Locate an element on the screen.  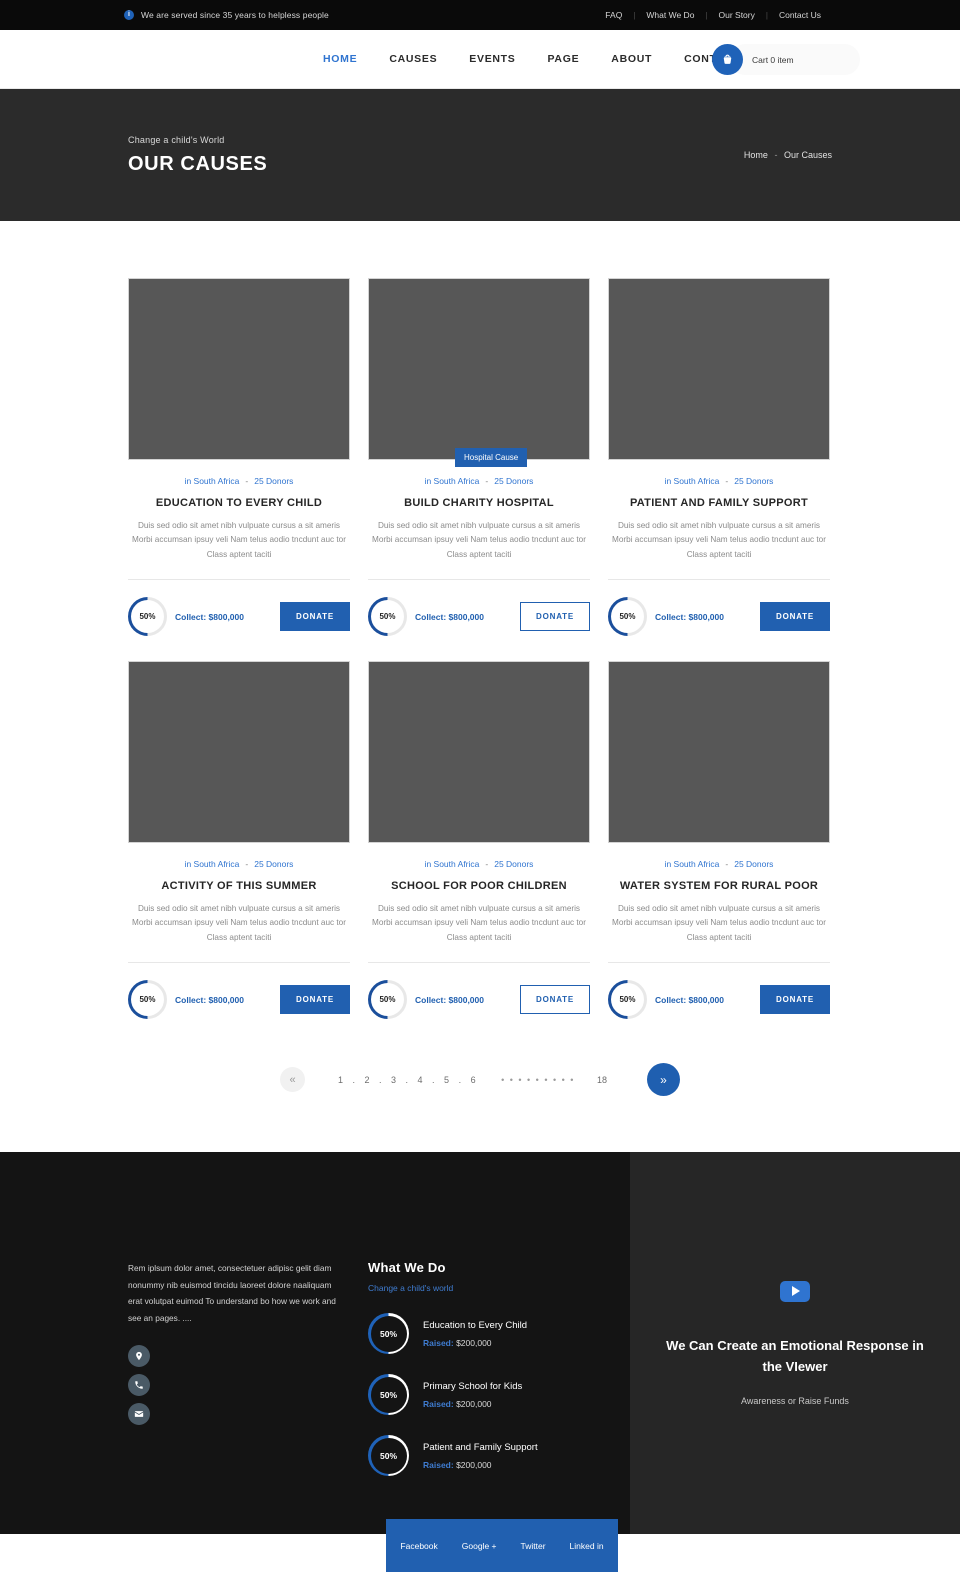
pagination-numbers: 1 . 2 . 3 . 4 . 5 . 6 is located at coordinates (408, 1080).